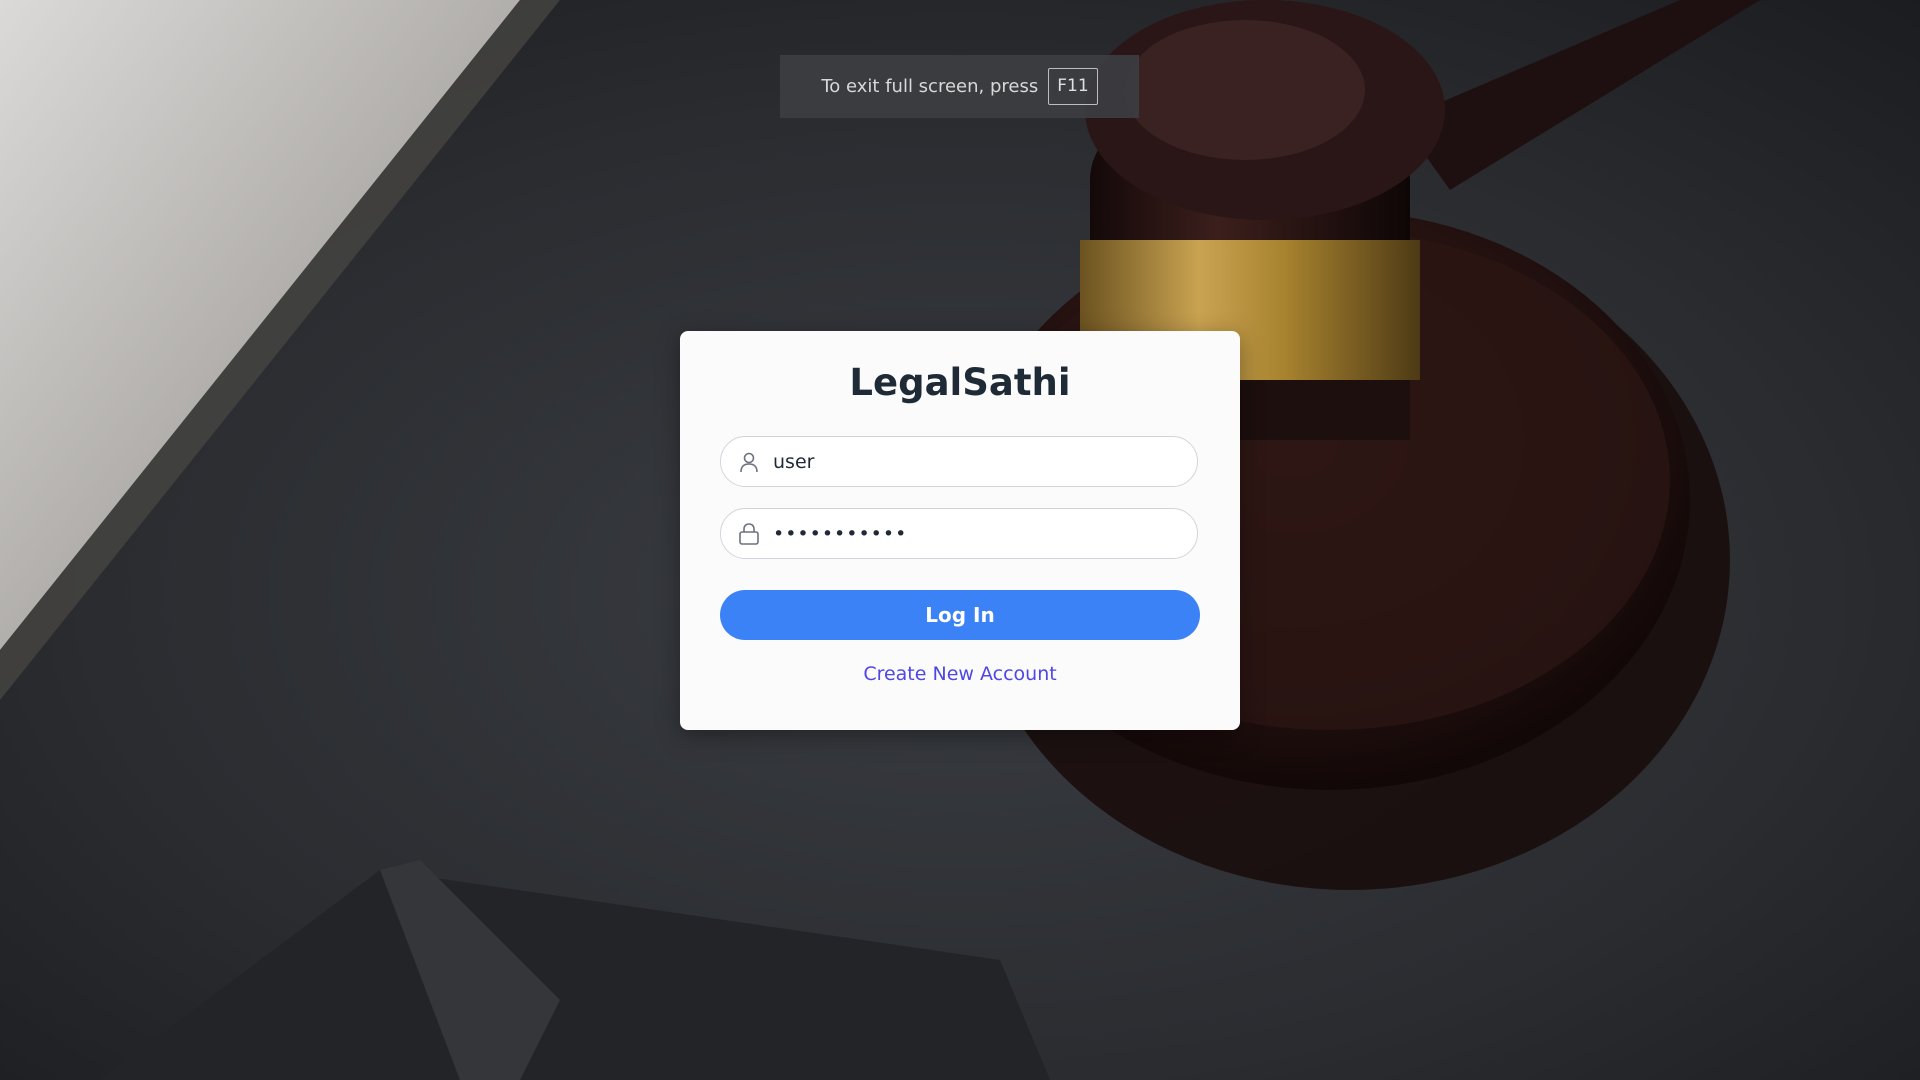 The image size is (1920, 1080). I want to click on lock-icon, so click(749, 534).